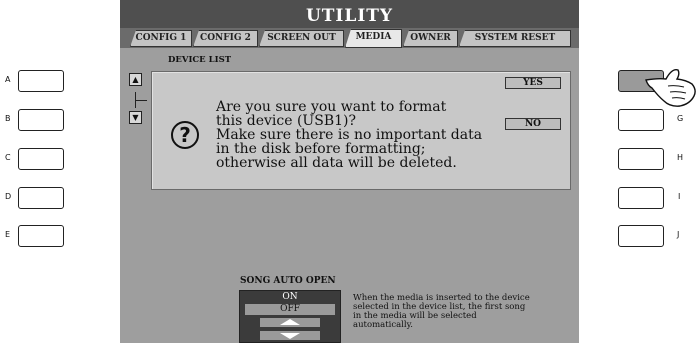  I want to click on song-auto-open-label: SONG AUTO OPEN, so click(288, 281).